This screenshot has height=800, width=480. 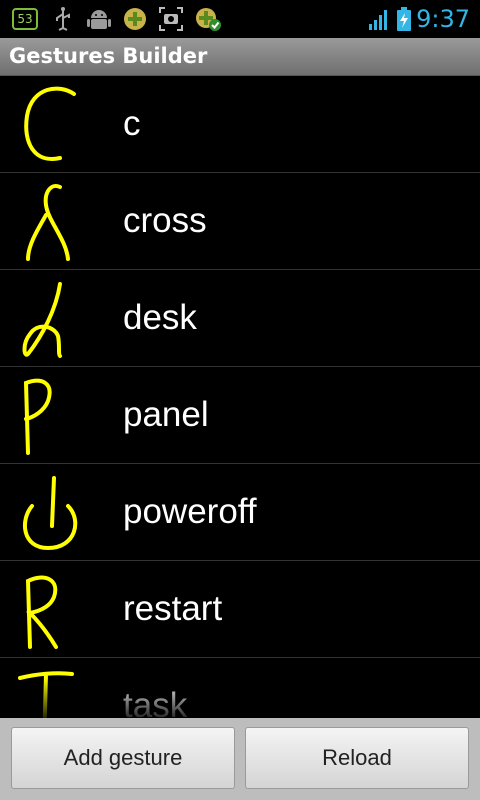 I want to click on status-bar: 53 9:37, so click(x=240, y=19).